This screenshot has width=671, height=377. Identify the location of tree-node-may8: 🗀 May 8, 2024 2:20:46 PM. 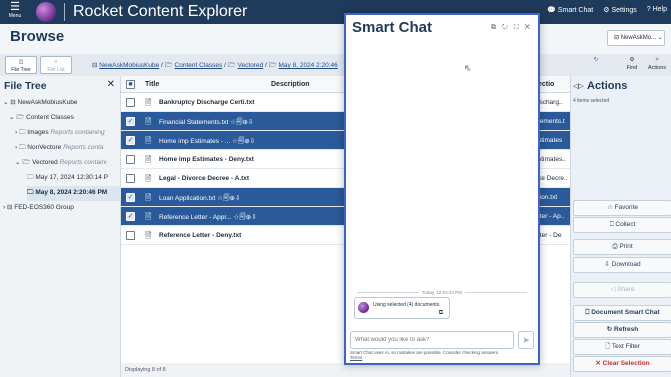
(74, 193).